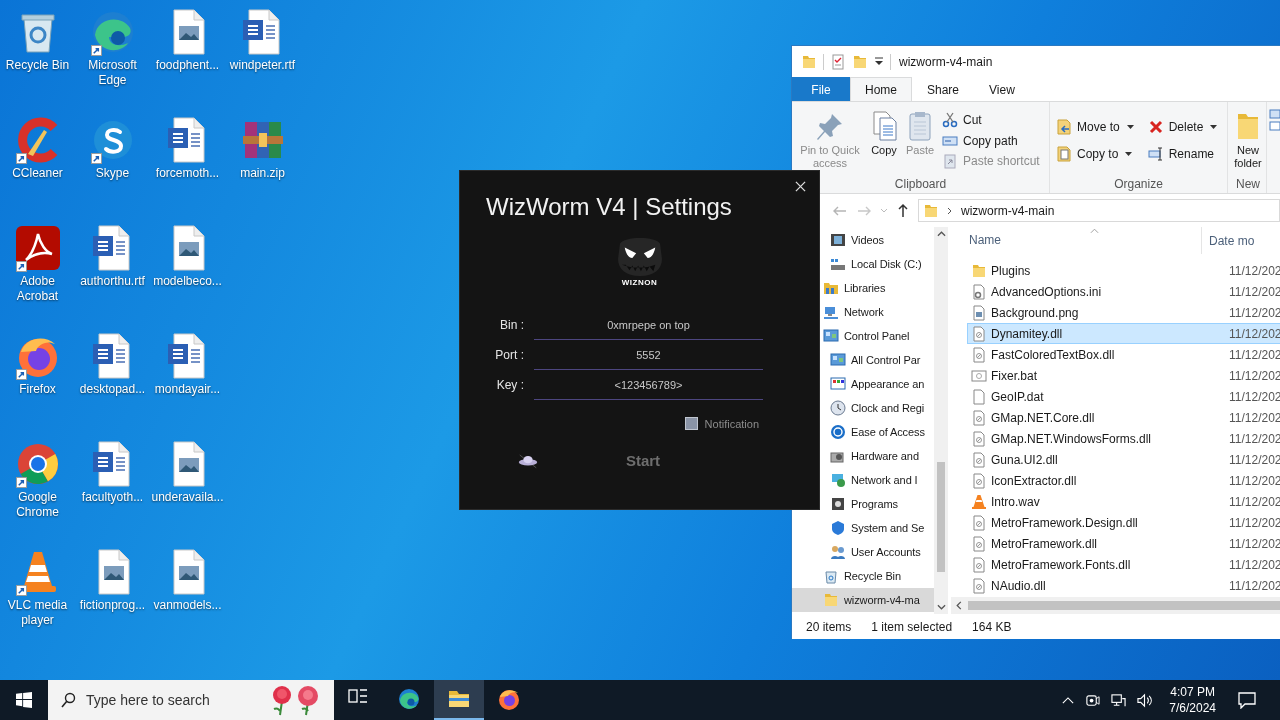 This screenshot has width=1280, height=720. I want to click on file-row: Dynamitey.dll 11/12/202, so click(1123, 333).